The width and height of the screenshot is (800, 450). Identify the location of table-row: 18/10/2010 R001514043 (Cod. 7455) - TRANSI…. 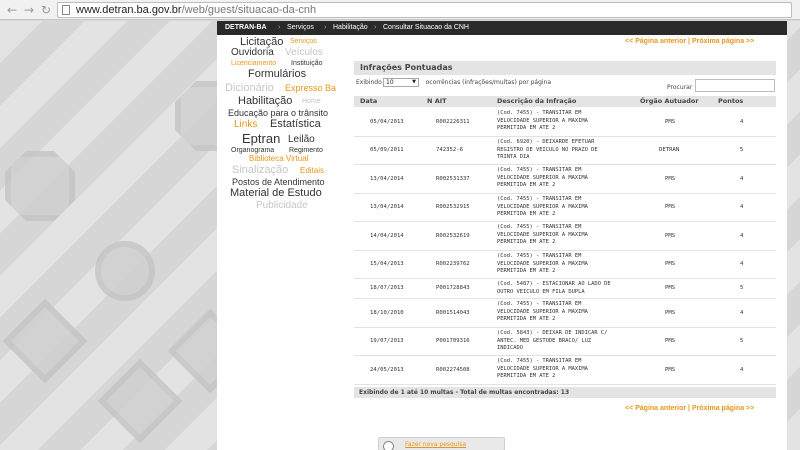
(565, 313).